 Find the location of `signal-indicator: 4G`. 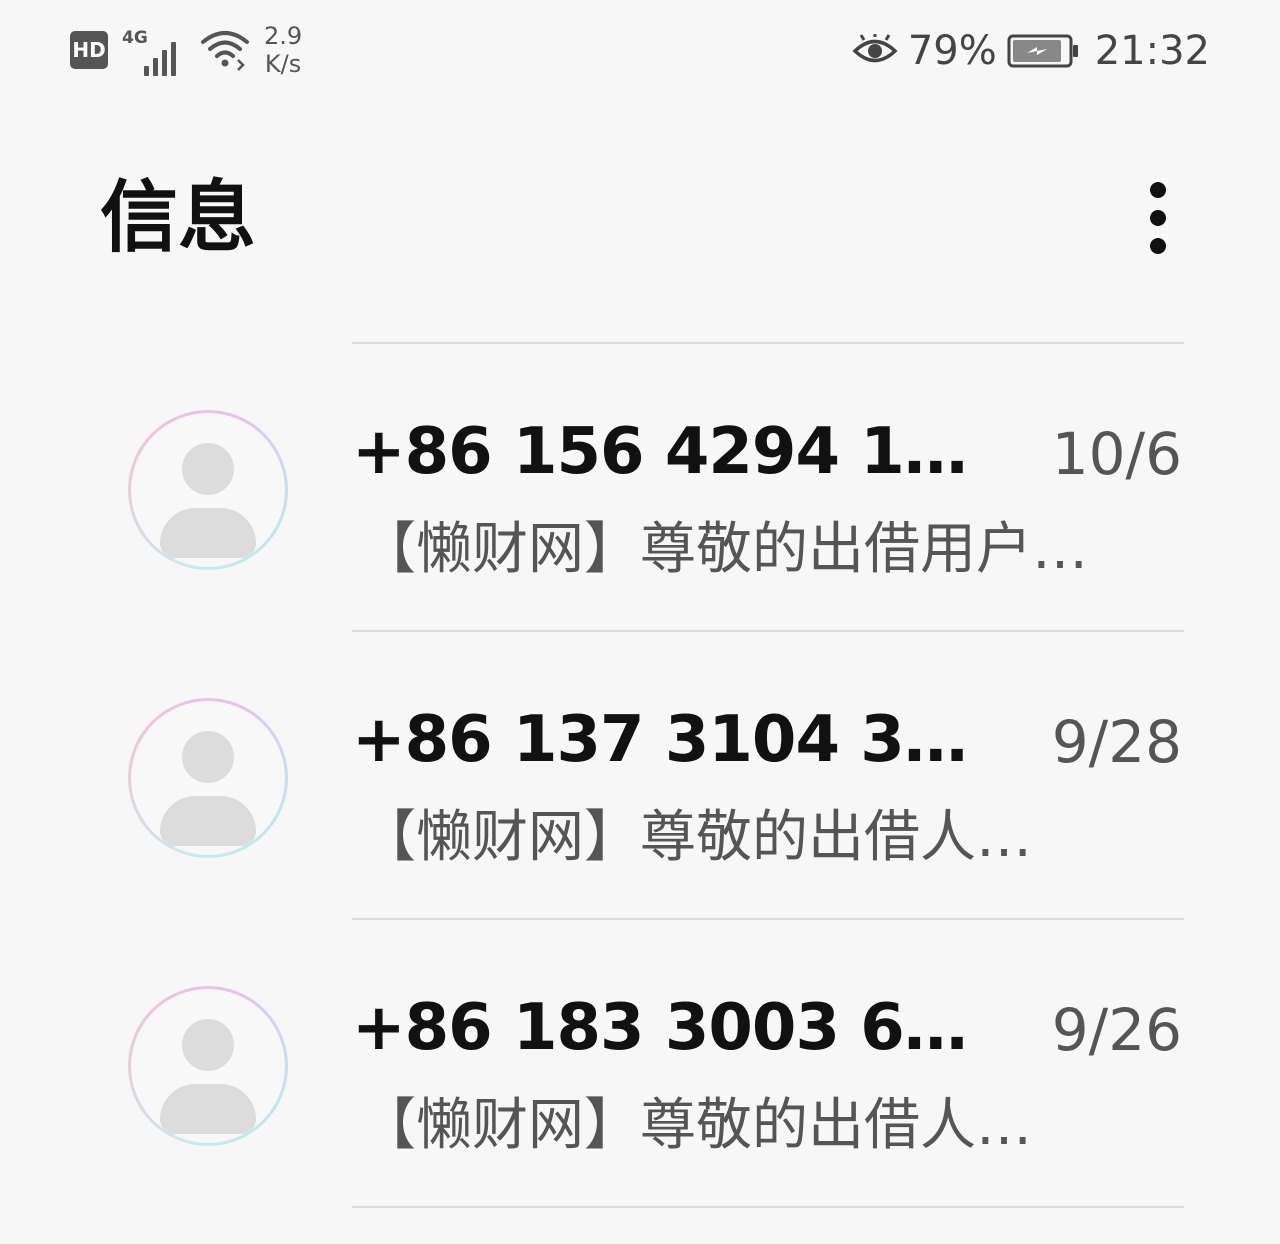

signal-indicator: 4G is located at coordinates (154, 50).